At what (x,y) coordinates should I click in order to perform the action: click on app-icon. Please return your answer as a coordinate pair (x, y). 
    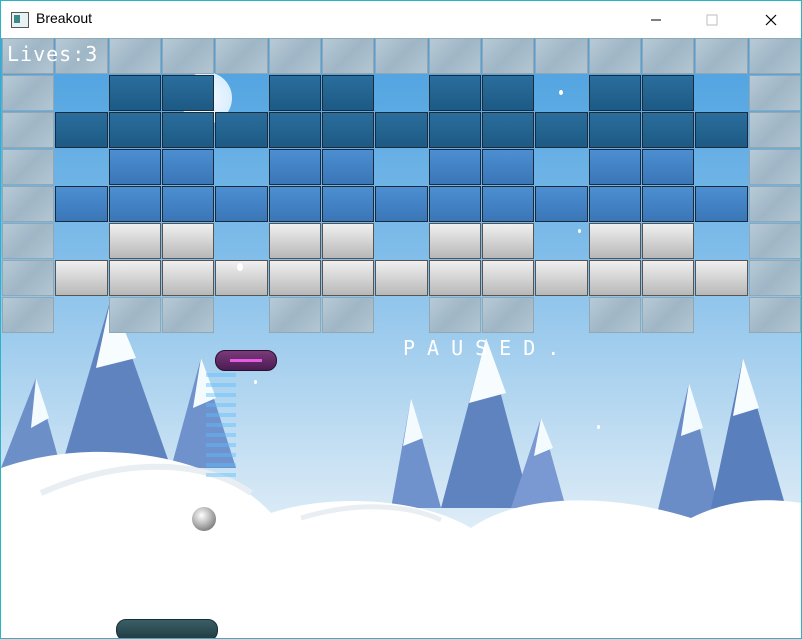
    Looking at the image, I should click on (20, 20).